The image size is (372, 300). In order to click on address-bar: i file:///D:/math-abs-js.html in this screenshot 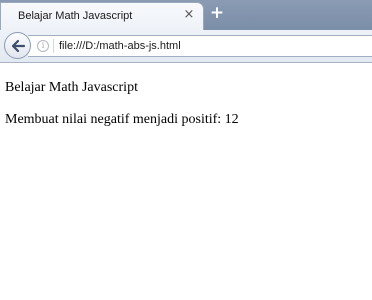, I will do `click(200, 46)`.